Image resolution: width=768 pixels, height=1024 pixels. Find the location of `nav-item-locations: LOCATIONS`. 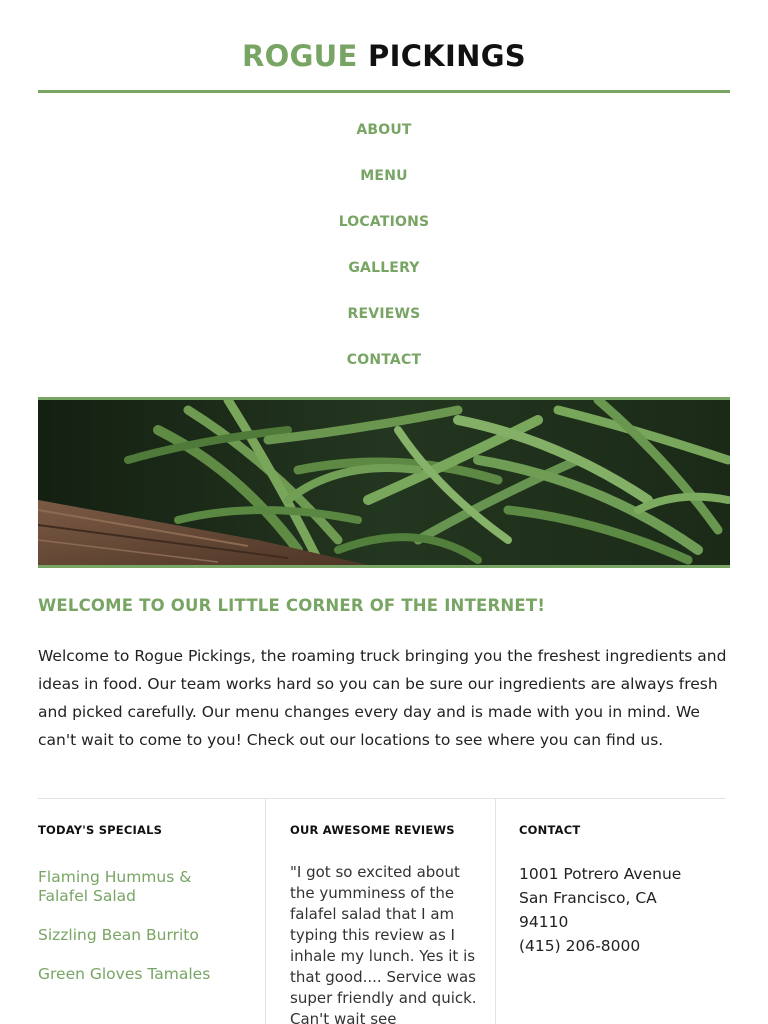

nav-item-locations: LOCATIONS is located at coordinates (384, 227).